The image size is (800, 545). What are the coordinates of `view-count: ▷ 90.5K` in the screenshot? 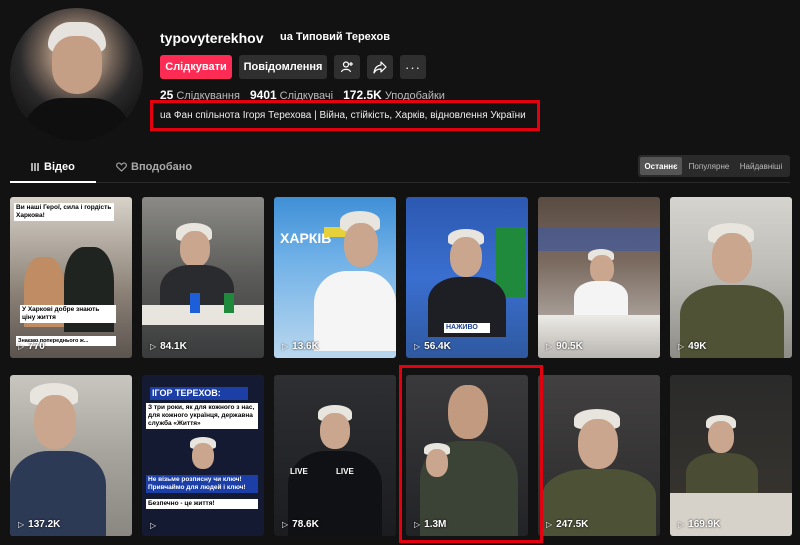 It's located at (564, 346).